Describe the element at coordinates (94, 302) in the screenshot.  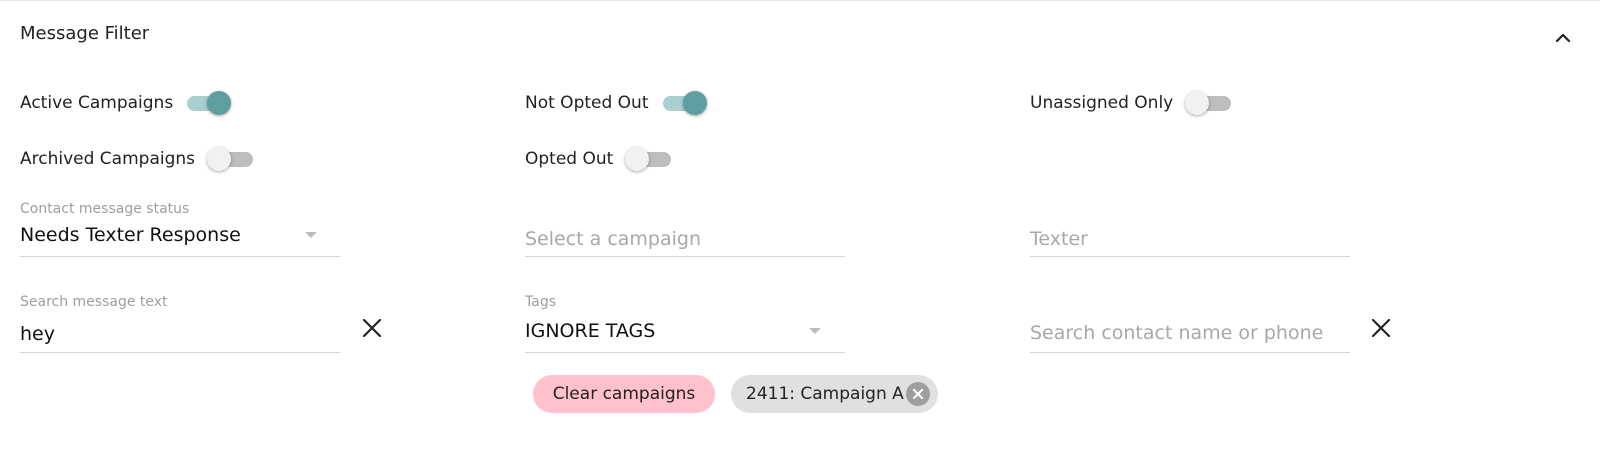
I see `search-message-label: Search message text` at that location.